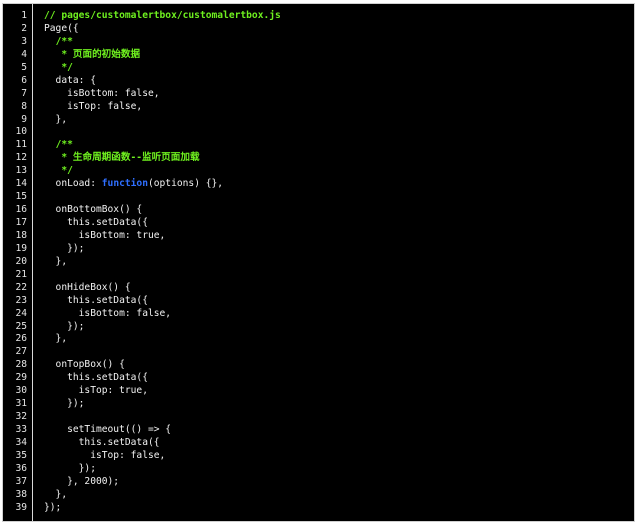 The width and height of the screenshot is (639, 524). Describe the element at coordinates (318, 456) in the screenshot. I see `code-line: 35 isTop: false,` at that location.